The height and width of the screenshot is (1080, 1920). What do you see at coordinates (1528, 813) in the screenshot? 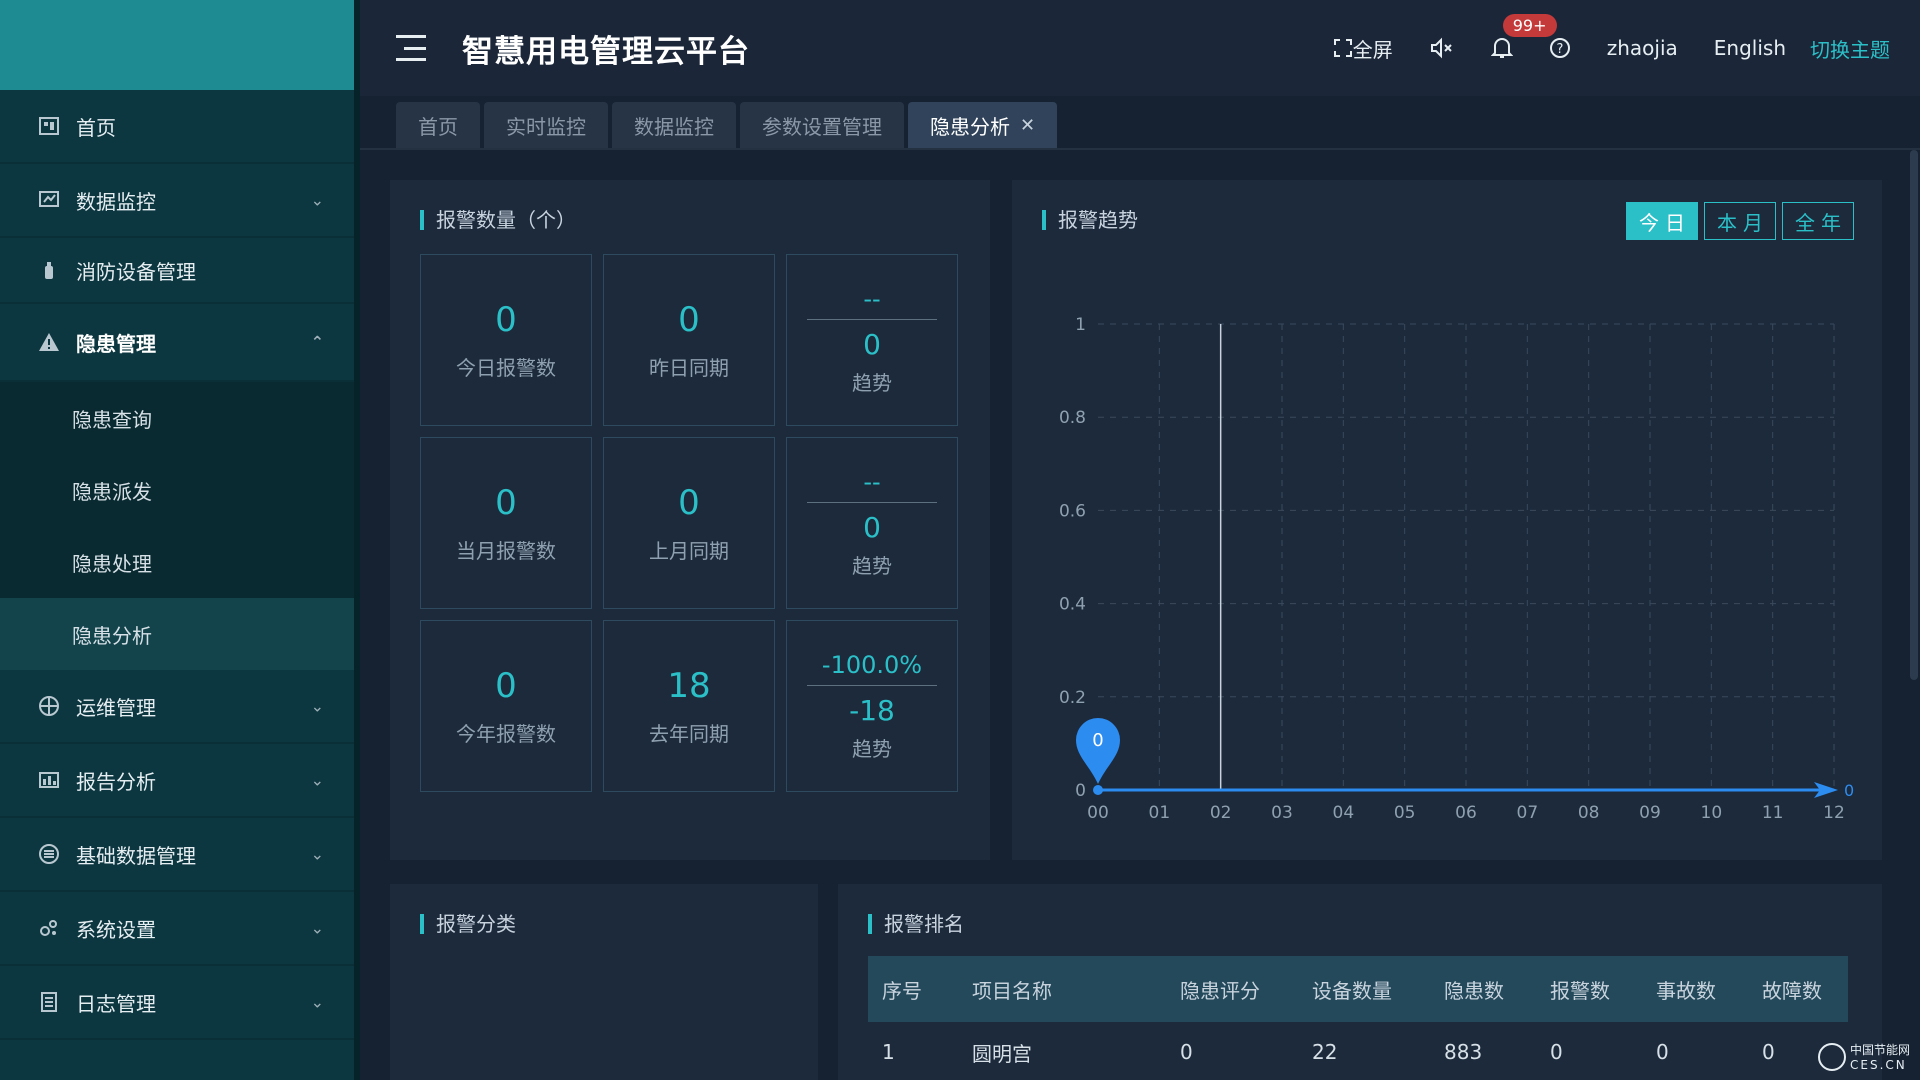
I see `x-tick-label: 07` at bounding box center [1528, 813].